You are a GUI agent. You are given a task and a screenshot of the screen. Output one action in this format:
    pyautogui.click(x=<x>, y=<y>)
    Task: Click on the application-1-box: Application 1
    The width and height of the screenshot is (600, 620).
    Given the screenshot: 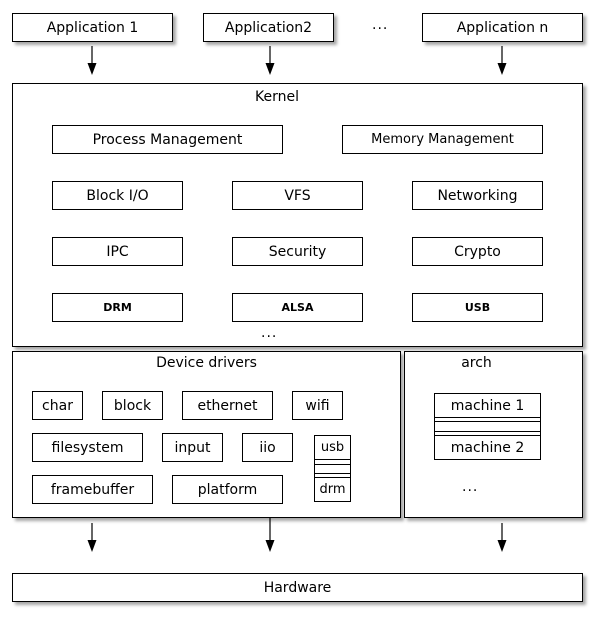 What is the action you would take?
    pyautogui.click(x=92, y=27)
    